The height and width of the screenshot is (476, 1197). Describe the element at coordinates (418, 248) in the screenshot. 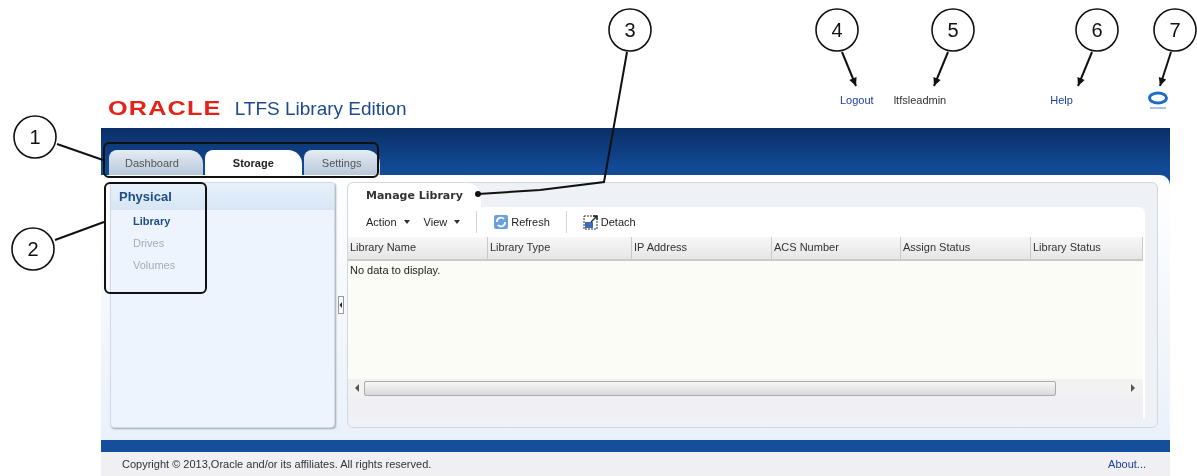

I see `column-header: Library Name` at that location.